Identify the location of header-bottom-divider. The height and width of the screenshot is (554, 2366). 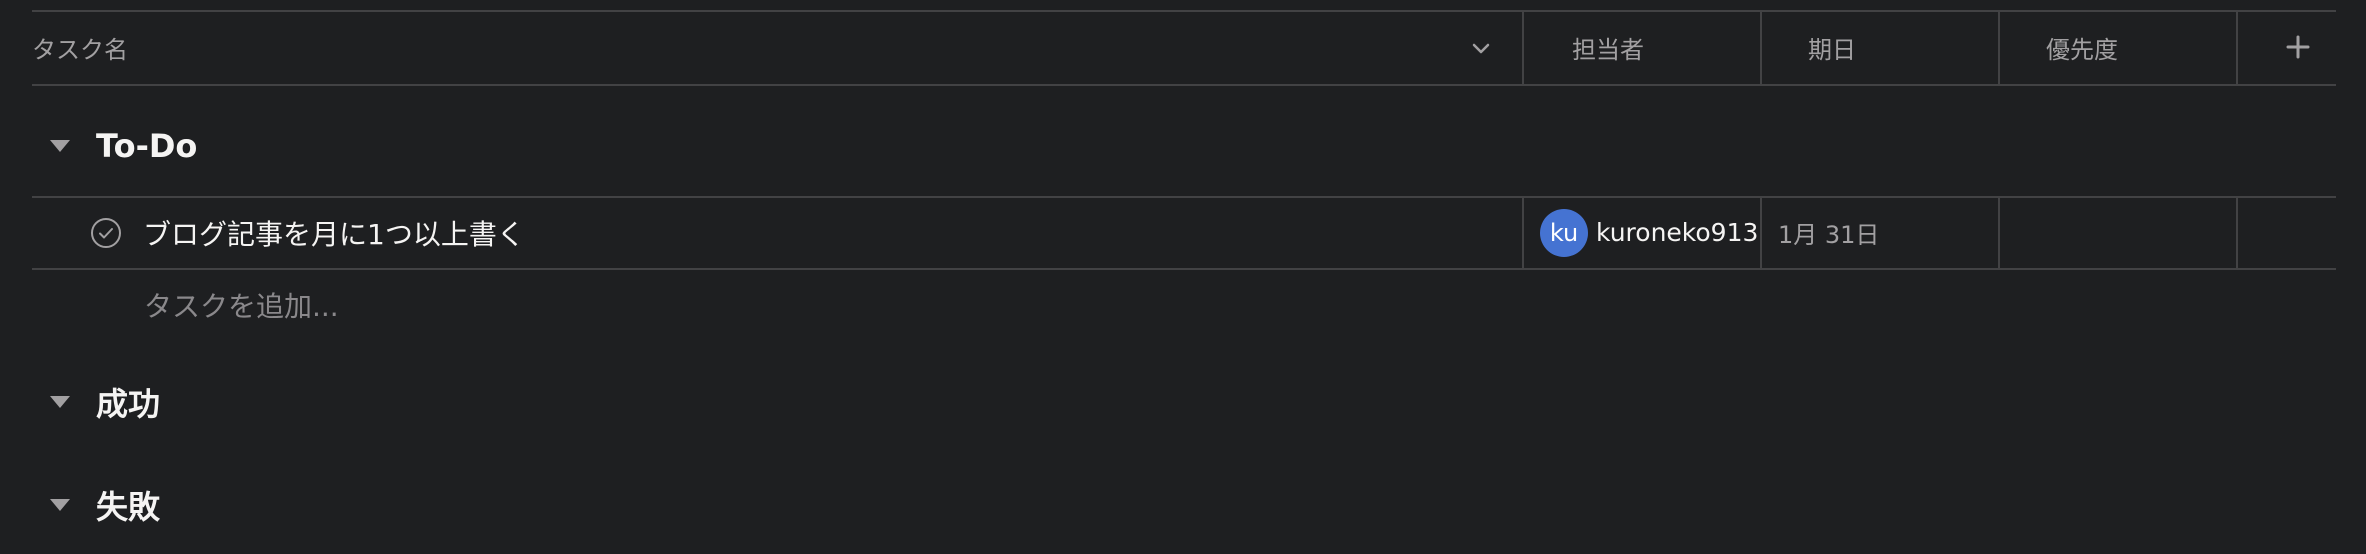
(1184, 85).